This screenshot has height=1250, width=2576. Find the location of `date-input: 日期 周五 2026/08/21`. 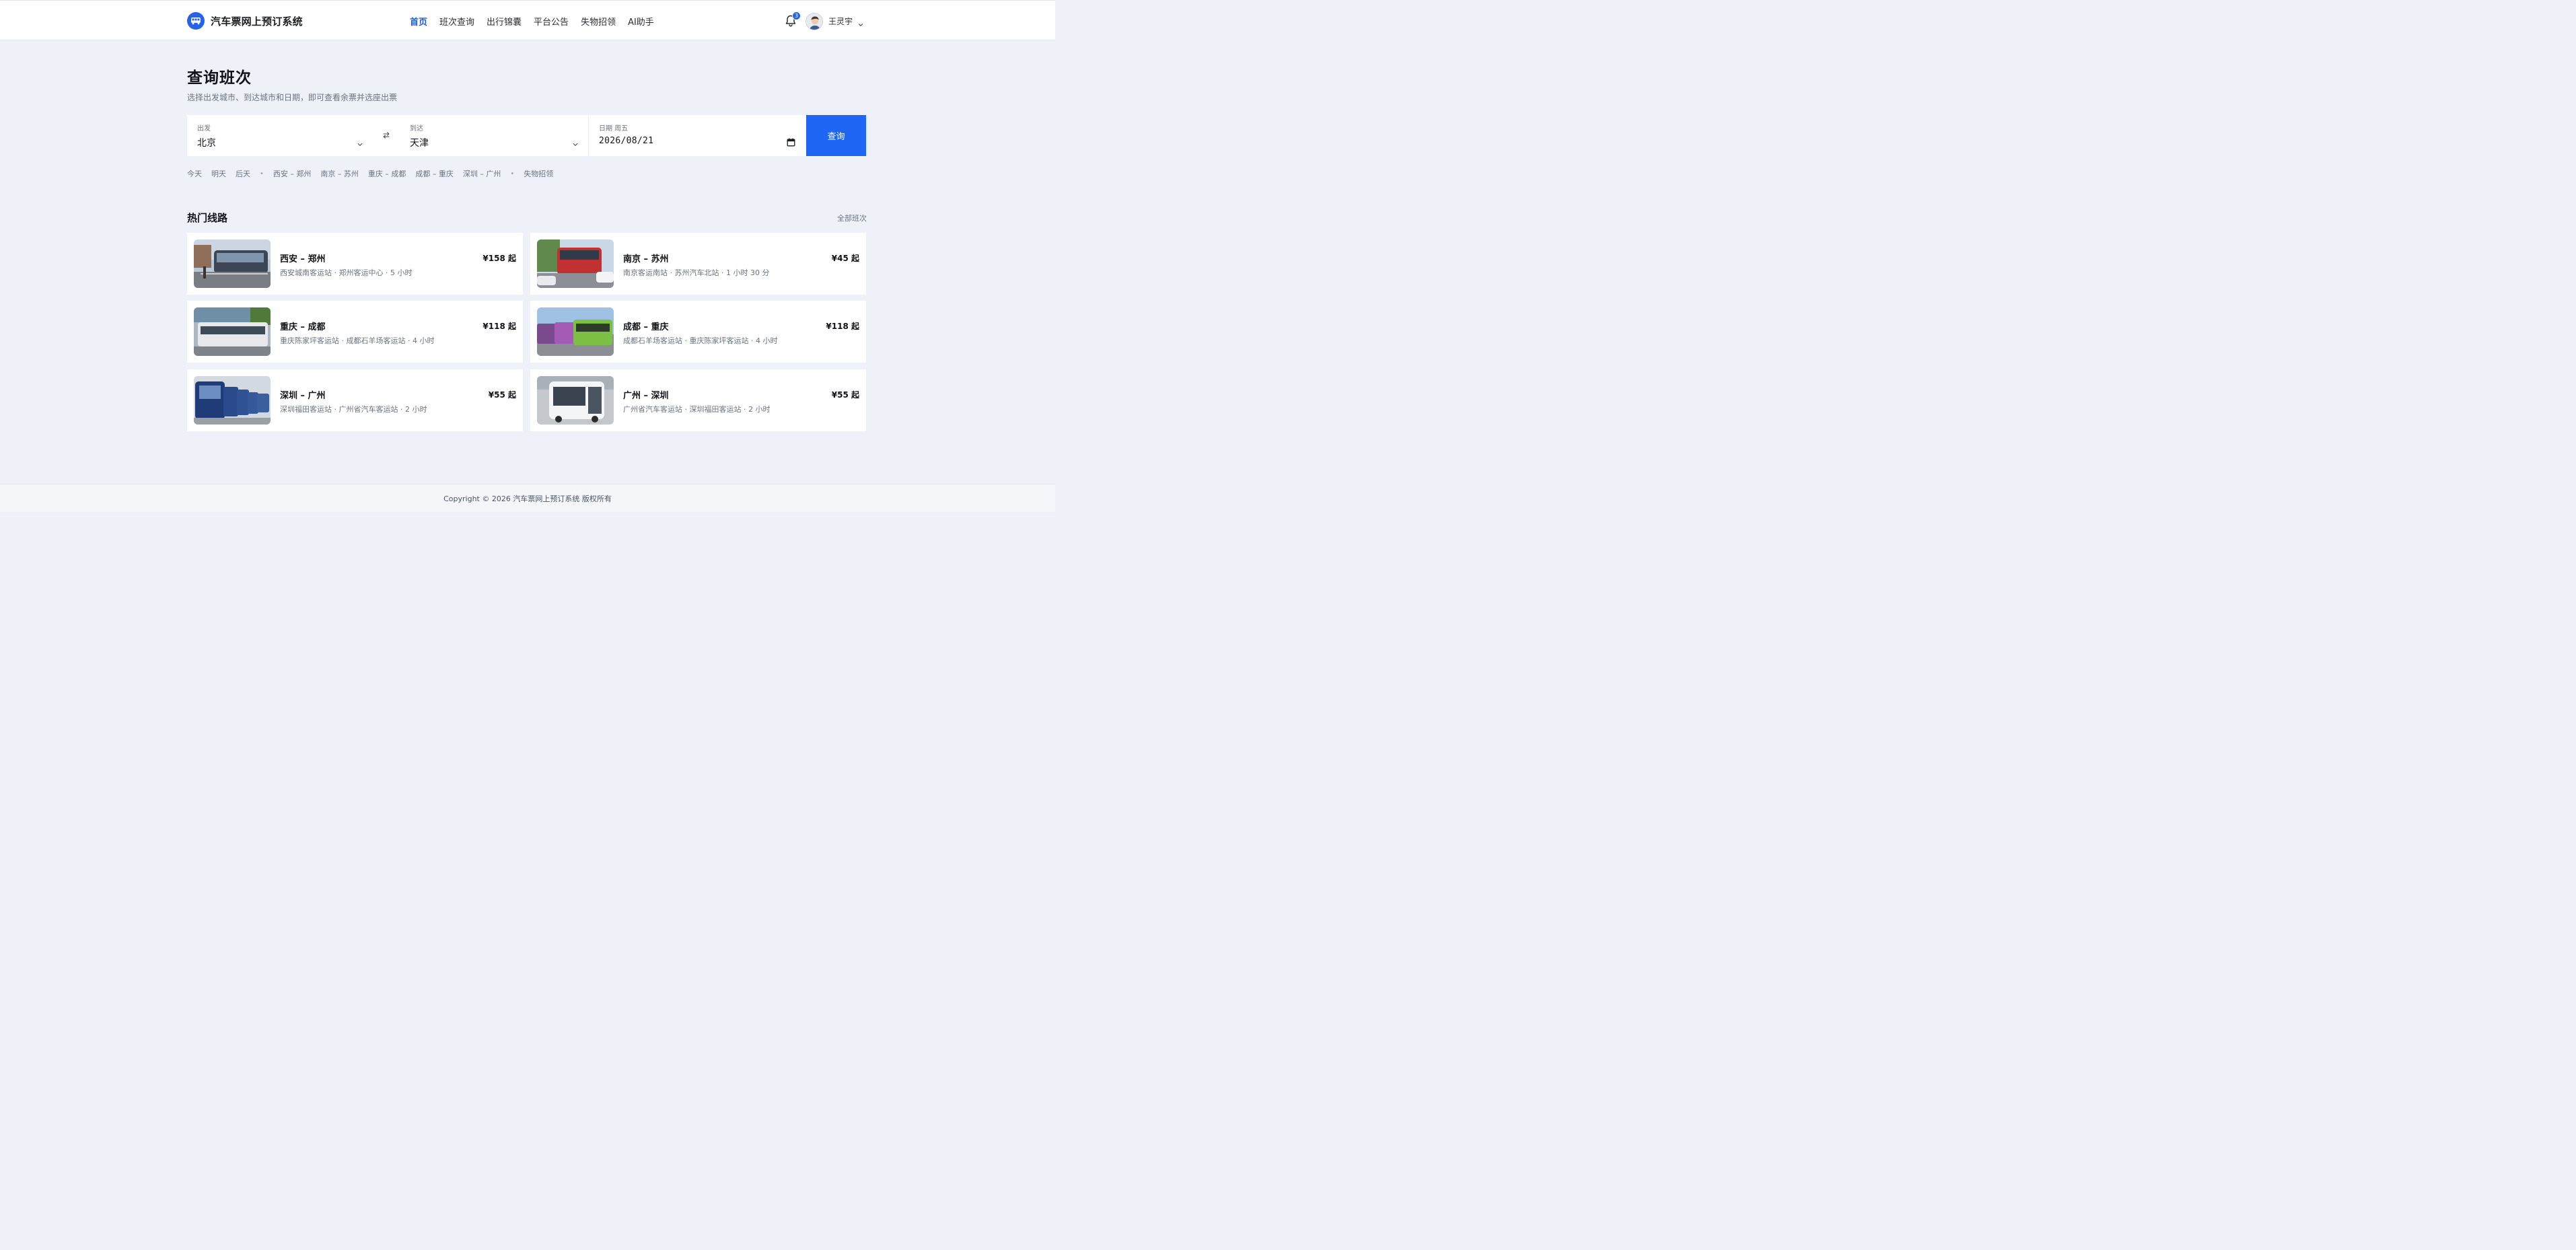

date-input: 日期 周五 2026/08/21 is located at coordinates (697, 135).